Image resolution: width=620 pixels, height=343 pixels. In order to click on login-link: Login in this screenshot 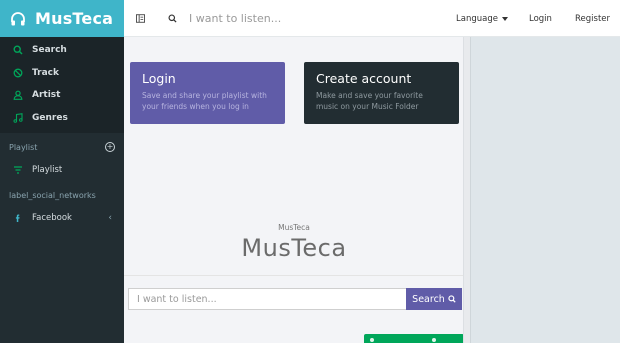, I will do `click(540, 18)`.